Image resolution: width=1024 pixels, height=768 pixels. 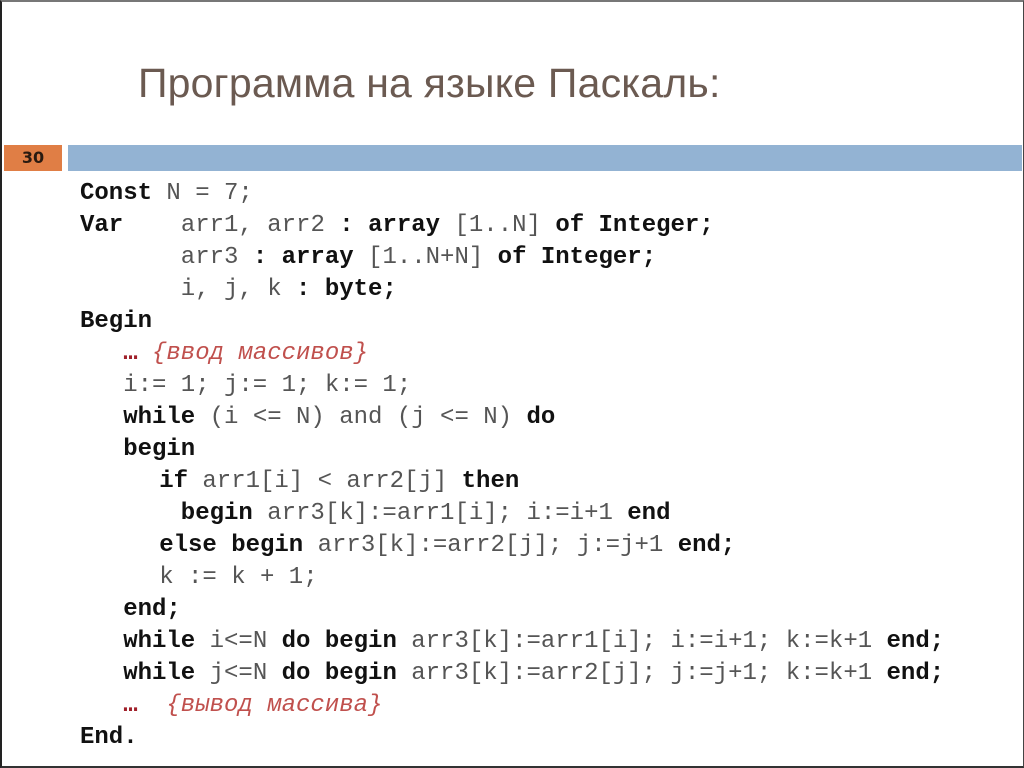 I want to click on code-text: [1..N+N], so click(x=425, y=257).